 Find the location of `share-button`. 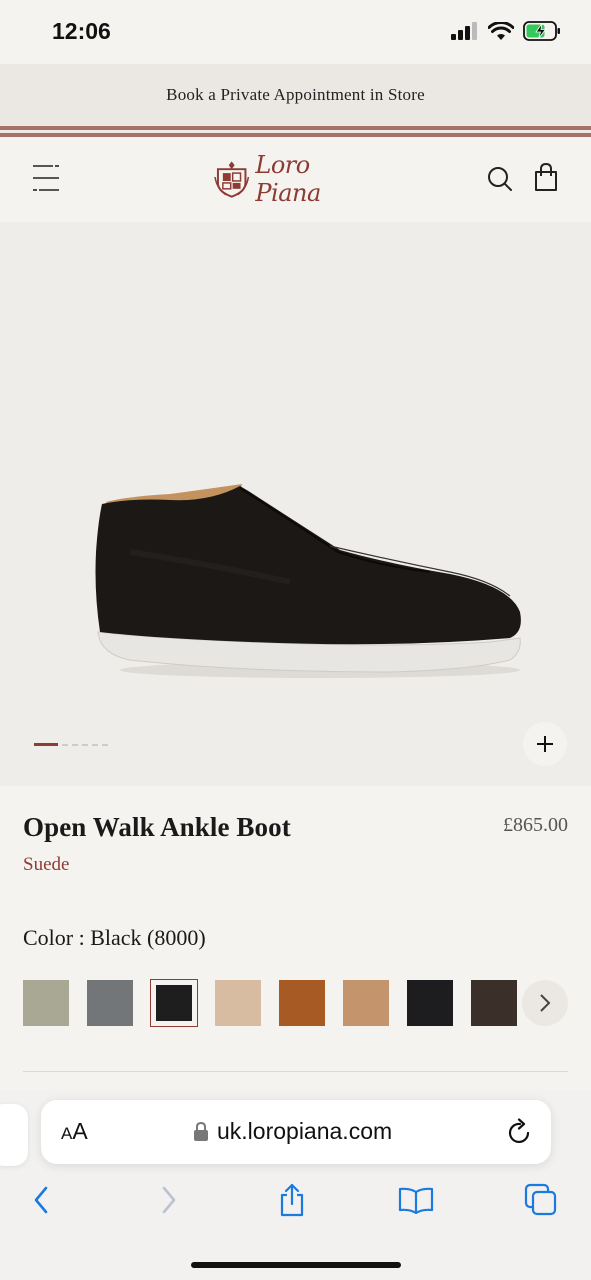

share-button is located at coordinates (292, 1200).